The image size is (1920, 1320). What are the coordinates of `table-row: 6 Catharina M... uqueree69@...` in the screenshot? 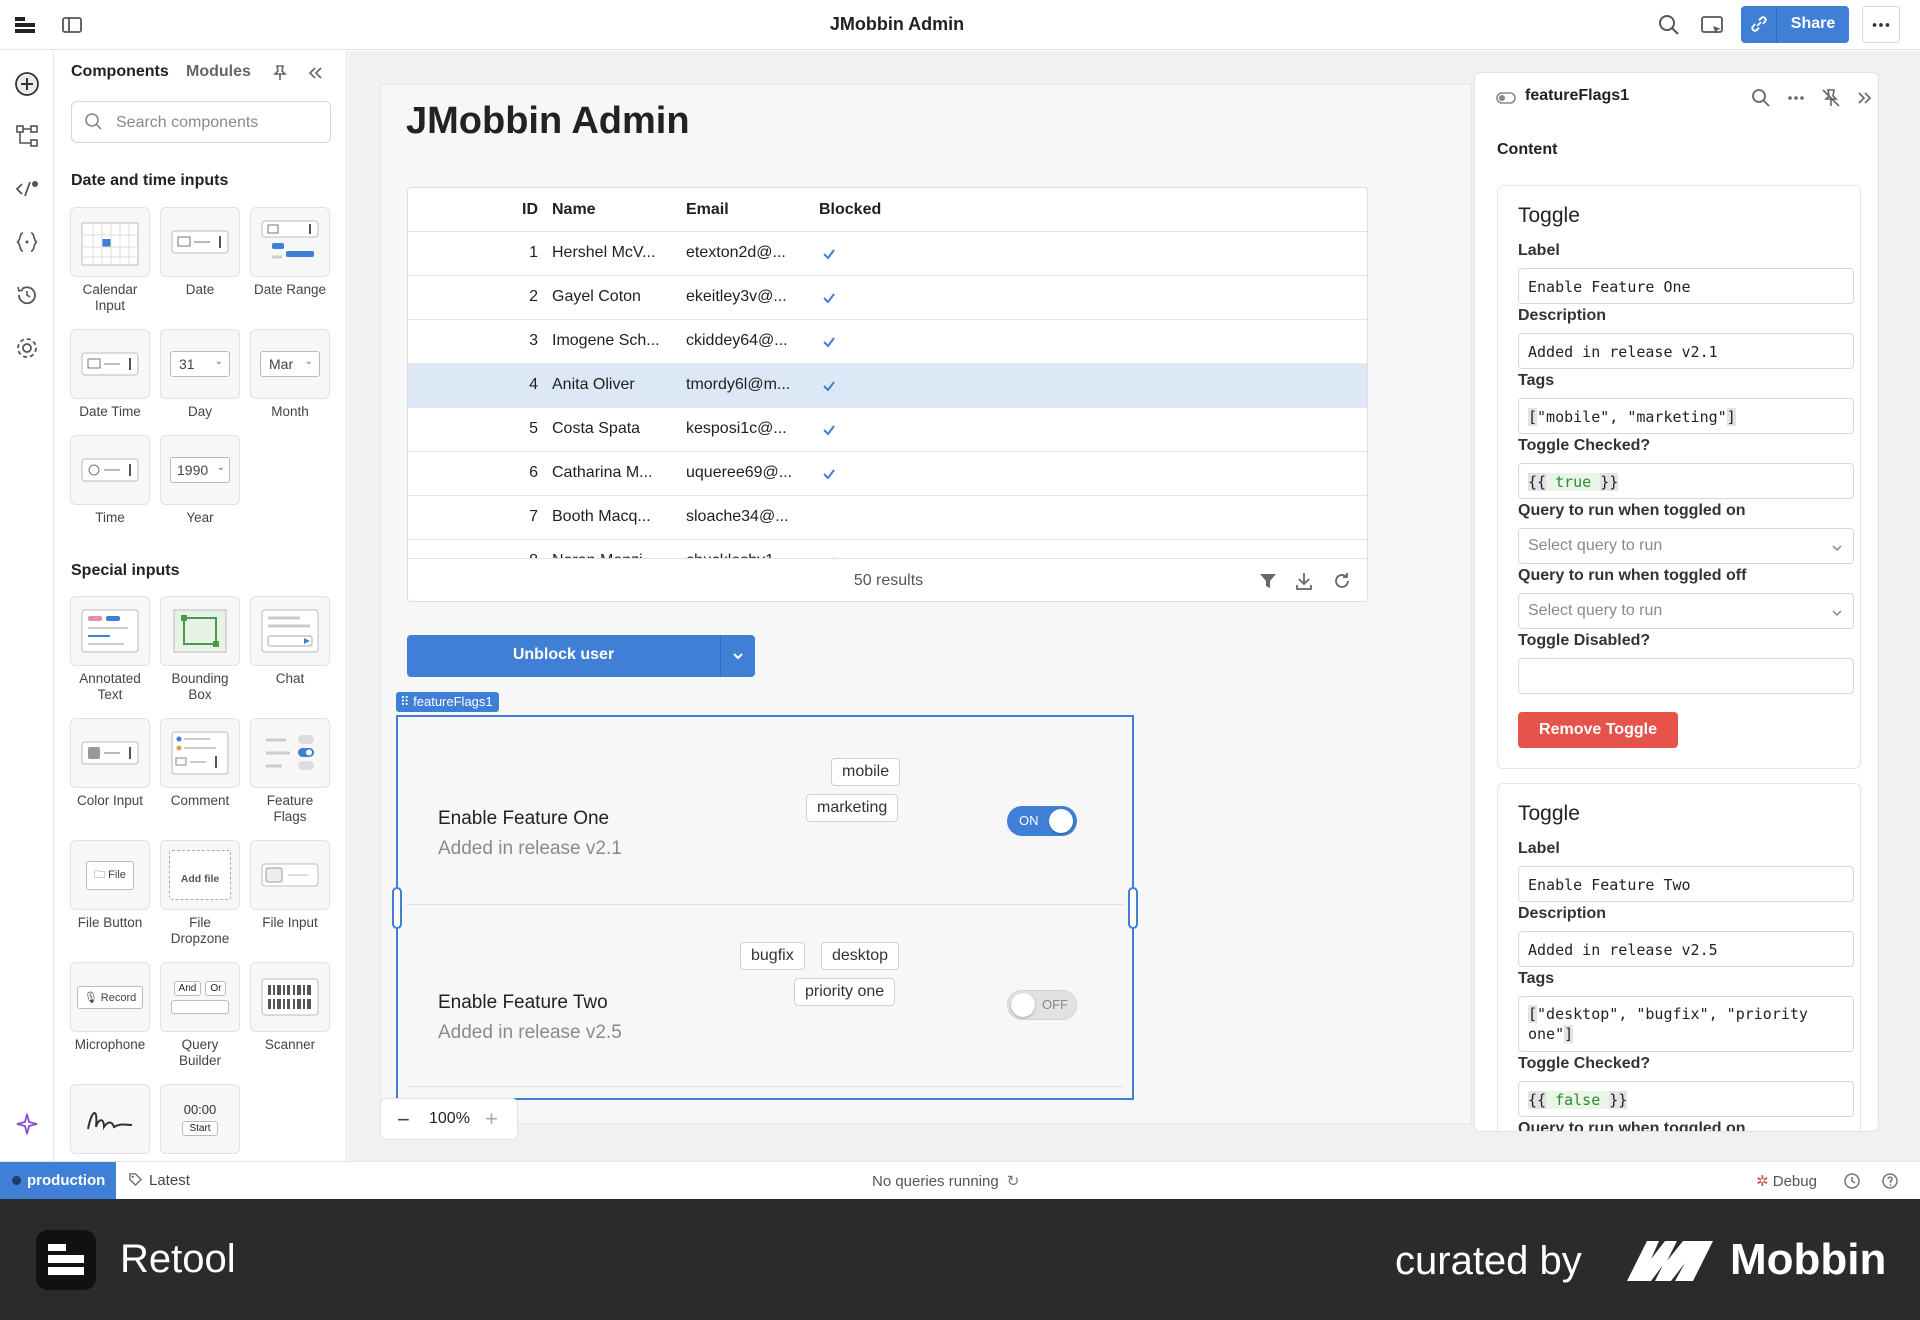 It's located at (887, 474).